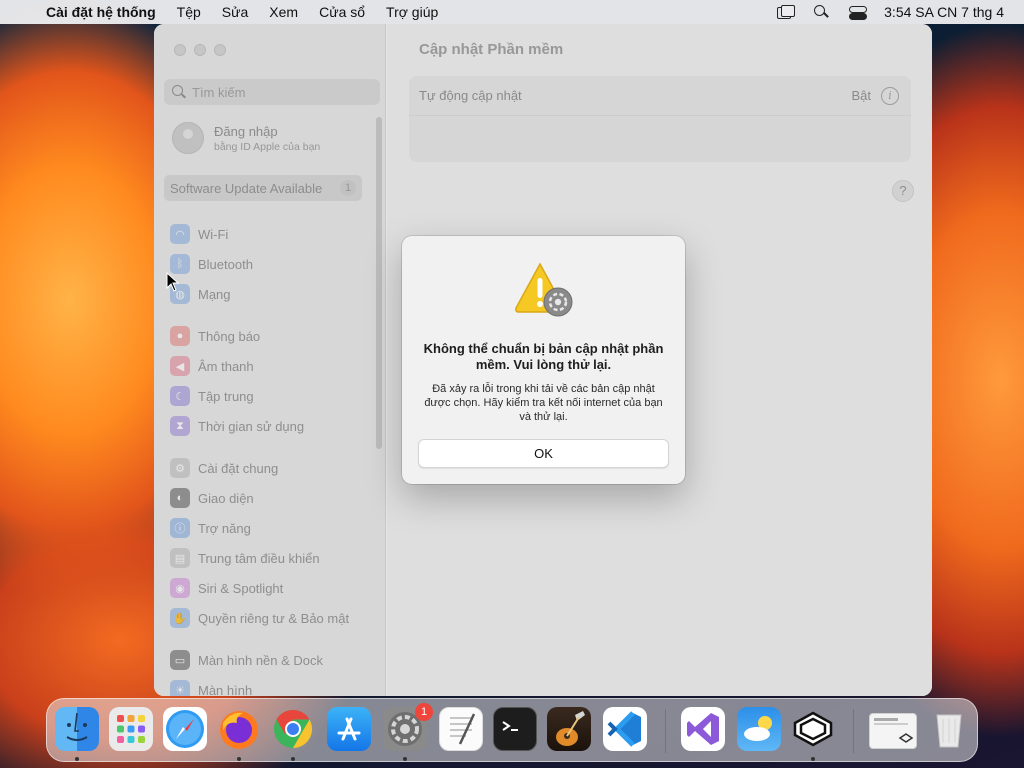  I want to click on dock: 1, so click(512, 730).